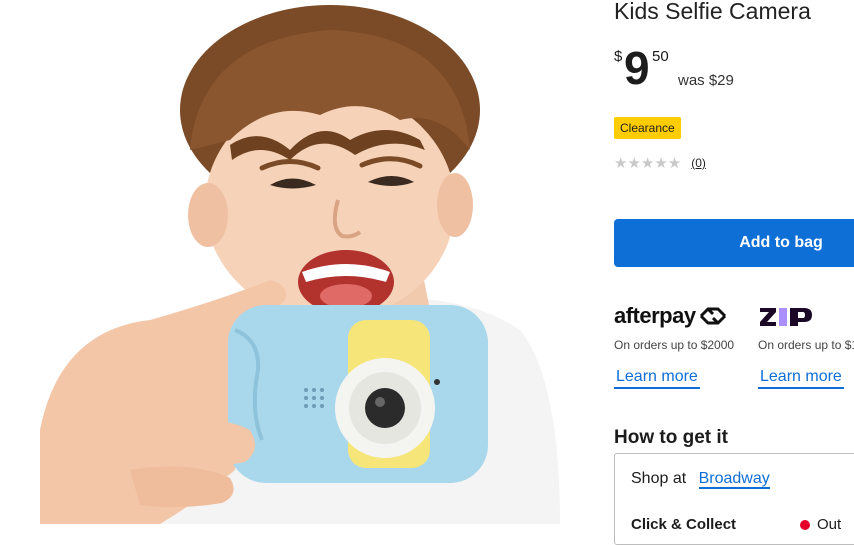 The height and width of the screenshot is (545, 854). Describe the element at coordinates (786, 317) in the screenshot. I see `zip-logo-mark` at that location.